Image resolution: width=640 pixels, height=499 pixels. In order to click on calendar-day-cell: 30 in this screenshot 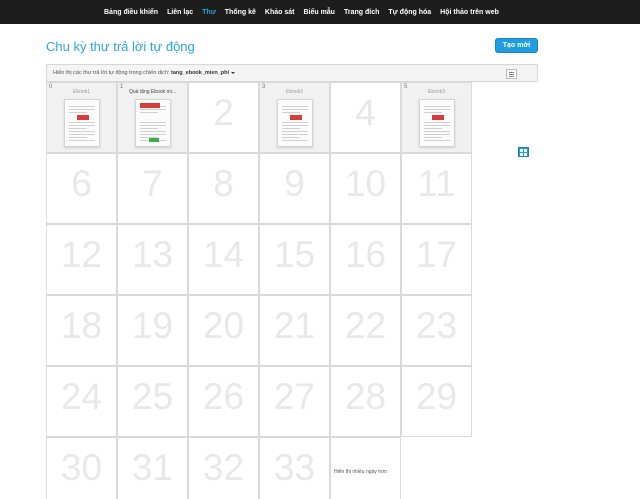, I will do `click(81, 468)`.